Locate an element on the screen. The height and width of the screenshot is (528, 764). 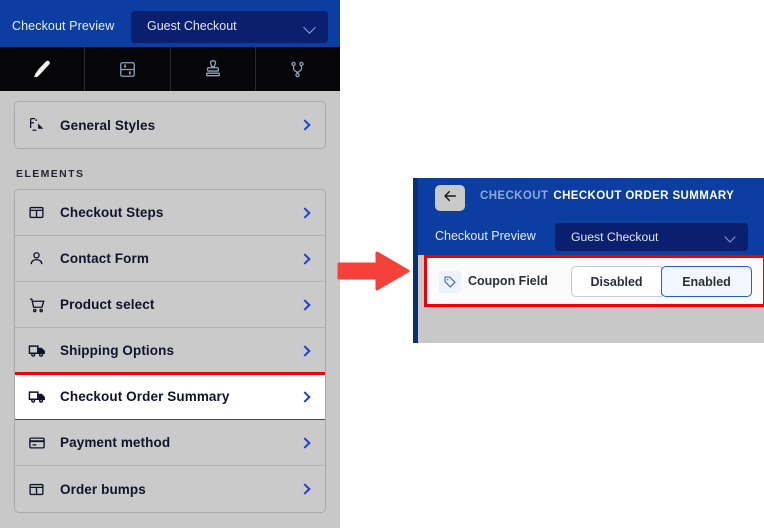
checkout-preview-label: Checkout Preview is located at coordinates (63, 26).